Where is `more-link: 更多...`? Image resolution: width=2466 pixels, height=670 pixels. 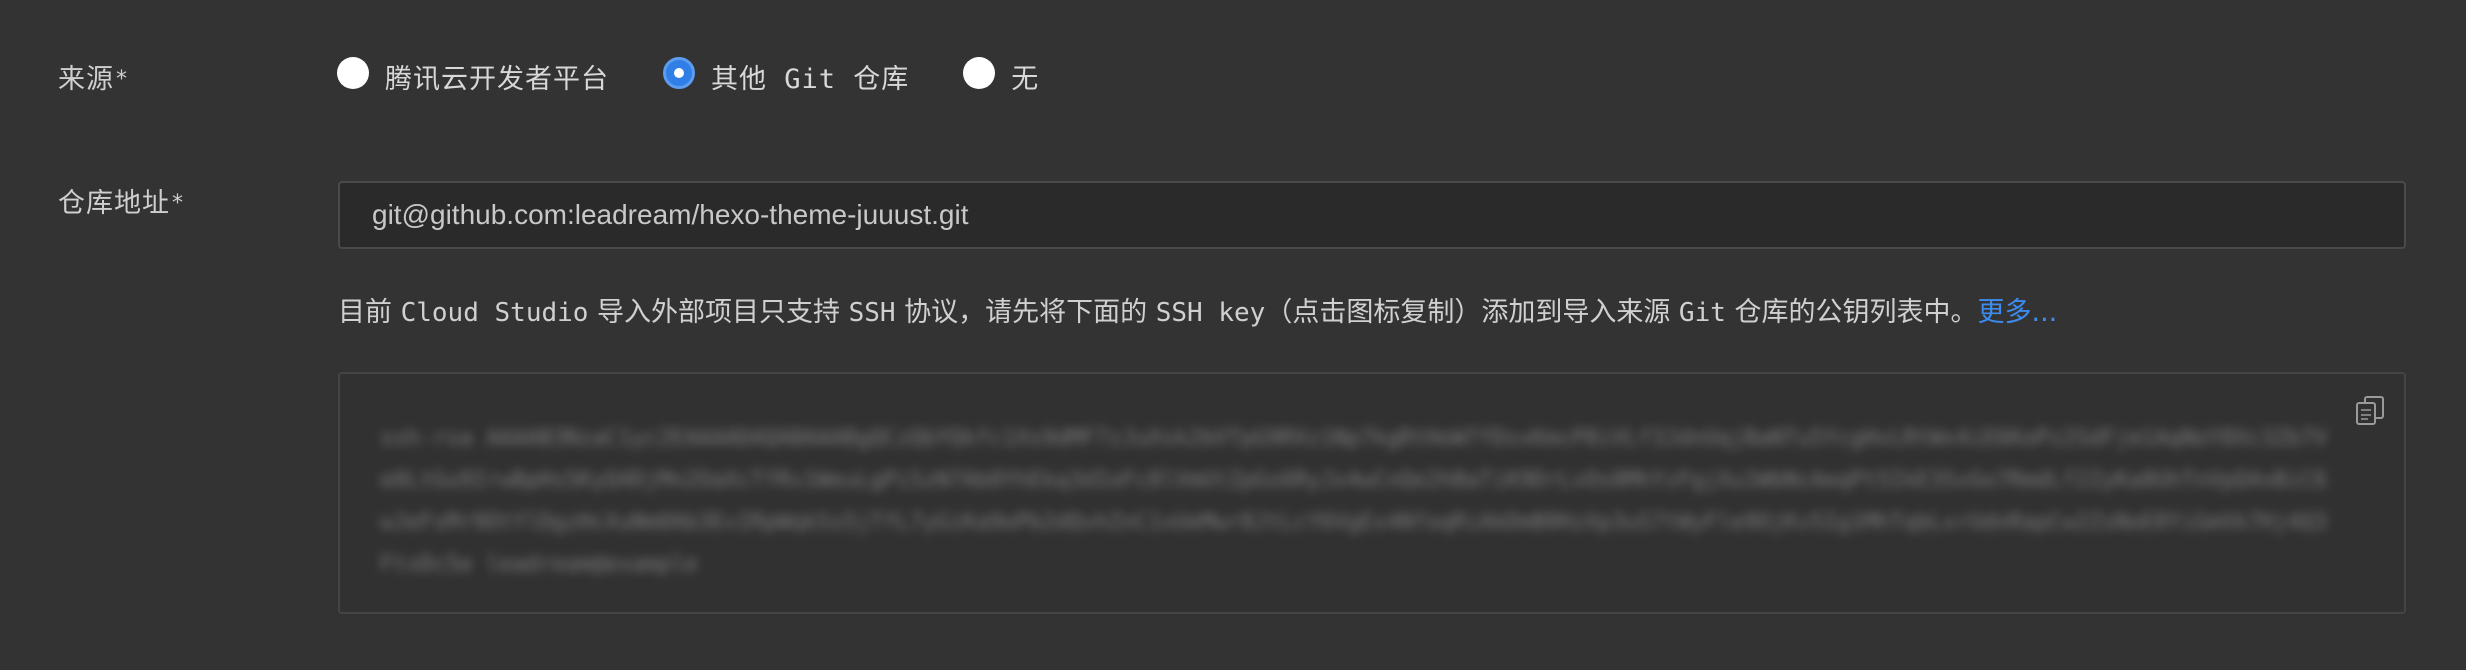 more-link: 更多... is located at coordinates (2017, 312).